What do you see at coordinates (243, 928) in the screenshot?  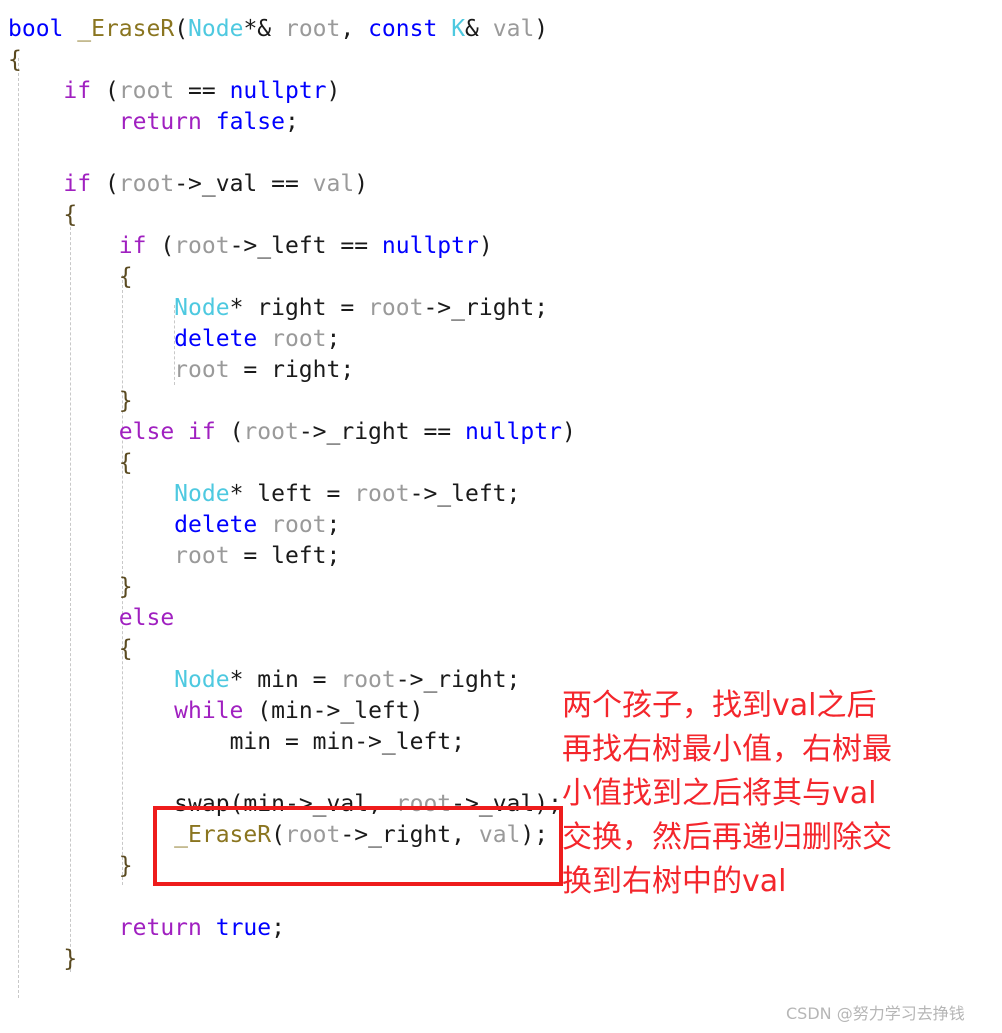 I see `code-token: true` at bounding box center [243, 928].